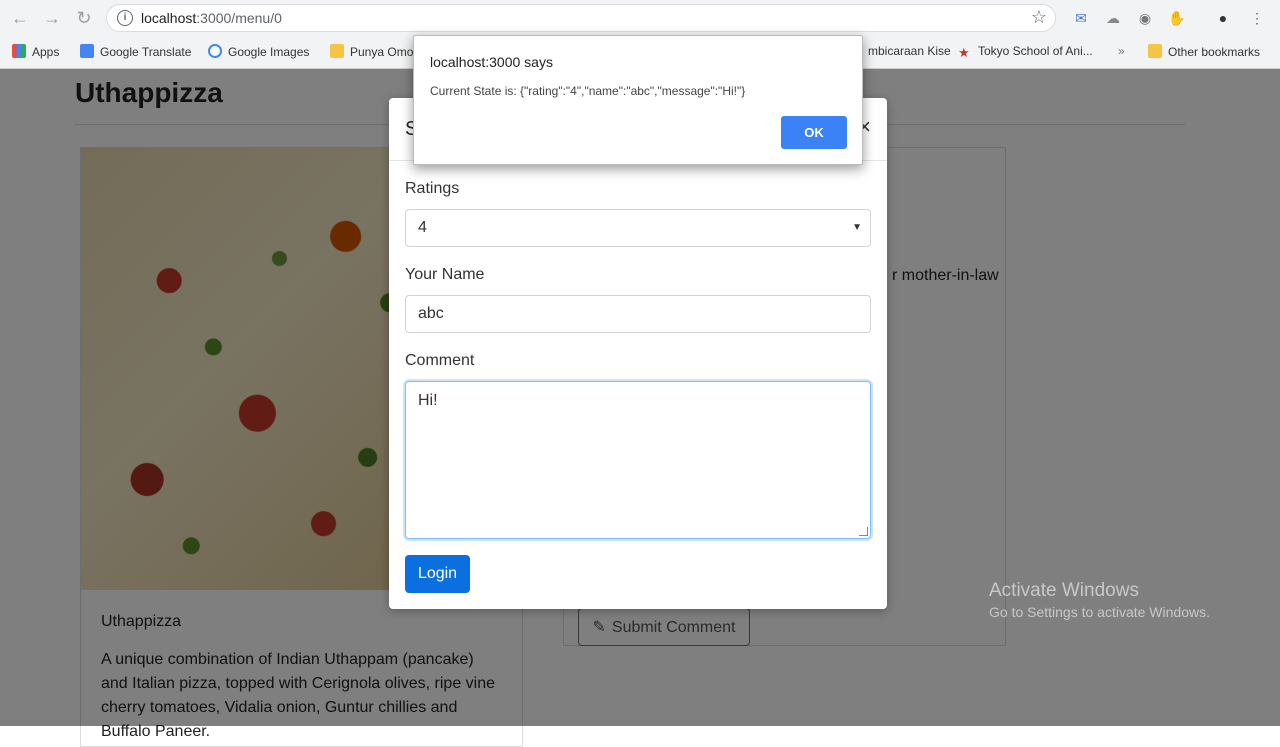  I want to click on apps-grid-icon, so click(19, 51).